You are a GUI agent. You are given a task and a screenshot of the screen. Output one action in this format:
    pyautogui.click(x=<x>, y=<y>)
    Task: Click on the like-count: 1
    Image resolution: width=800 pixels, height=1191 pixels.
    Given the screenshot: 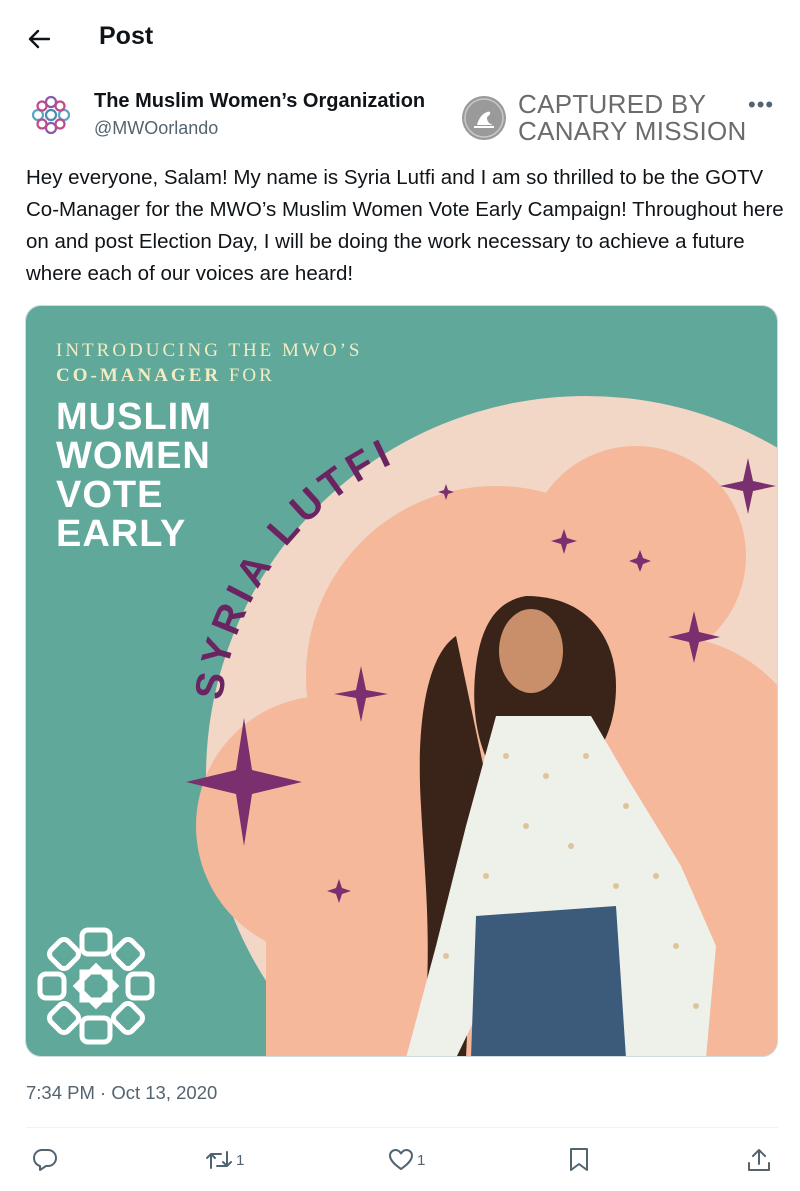 What is the action you would take?
    pyautogui.click(x=421, y=1160)
    